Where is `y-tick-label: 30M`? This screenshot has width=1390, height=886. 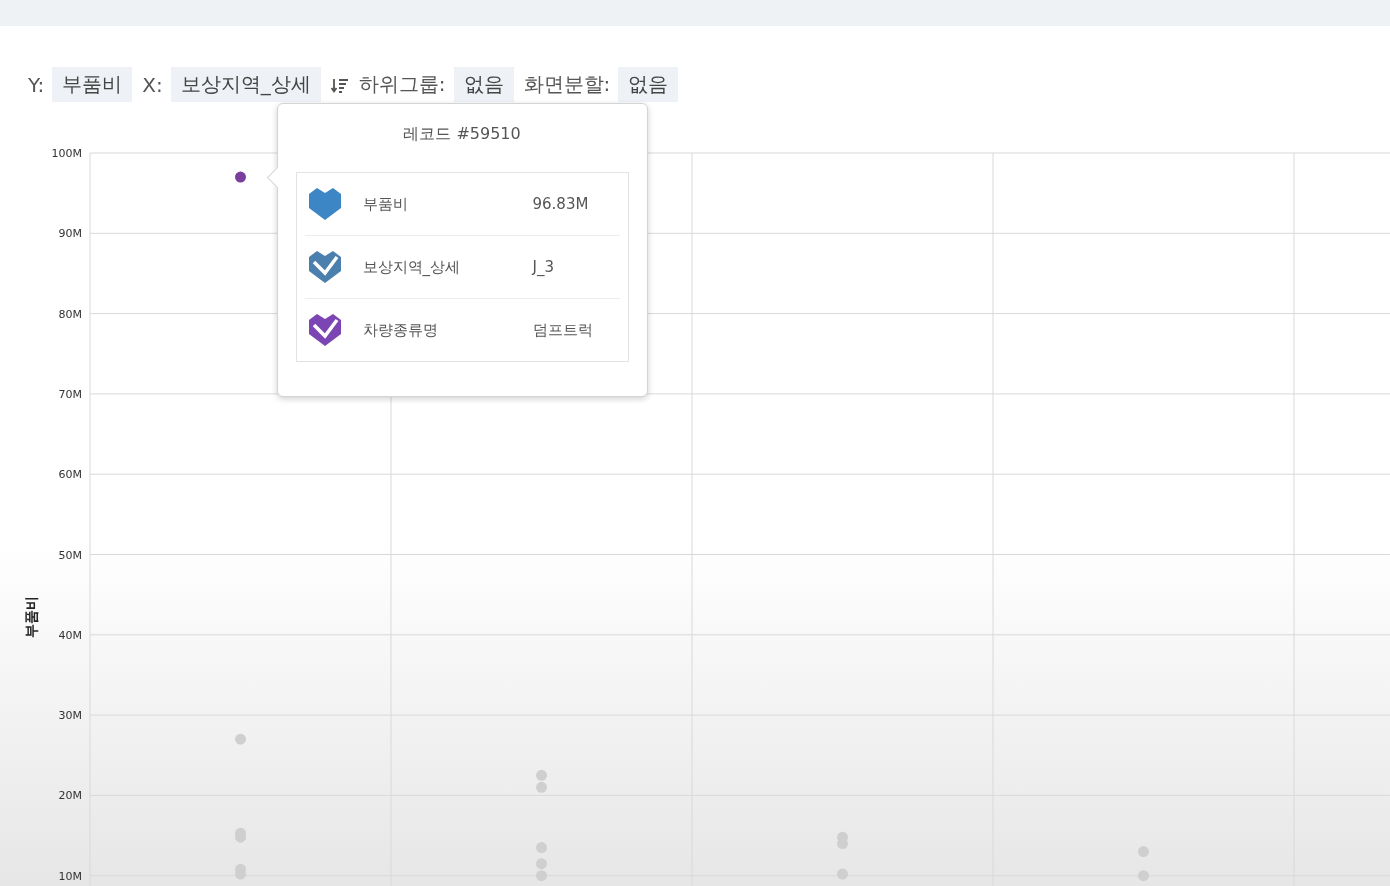 y-tick-label: 30M is located at coordinates (70, 716).